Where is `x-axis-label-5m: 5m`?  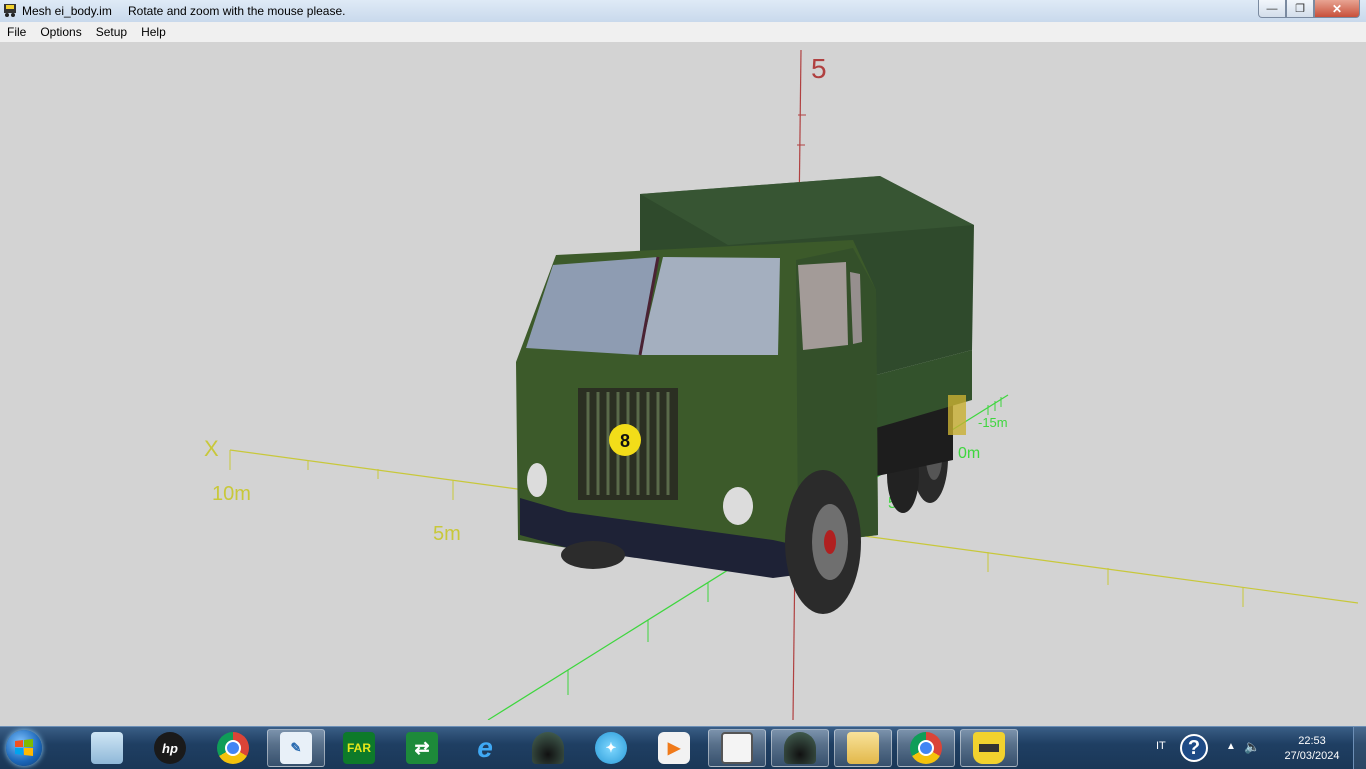
x-axis-label-5m: 5m is located at coordinates (447, 534).